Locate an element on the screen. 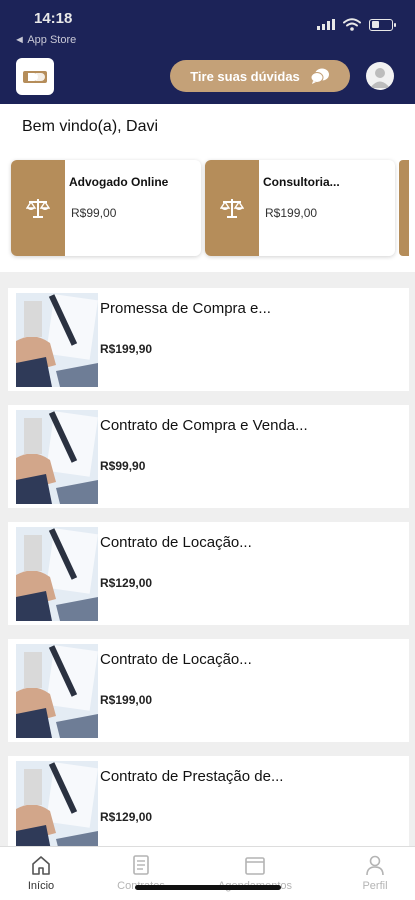 This screenshot has width=415, height=900. document-icon is located at coordinates (141, 865).